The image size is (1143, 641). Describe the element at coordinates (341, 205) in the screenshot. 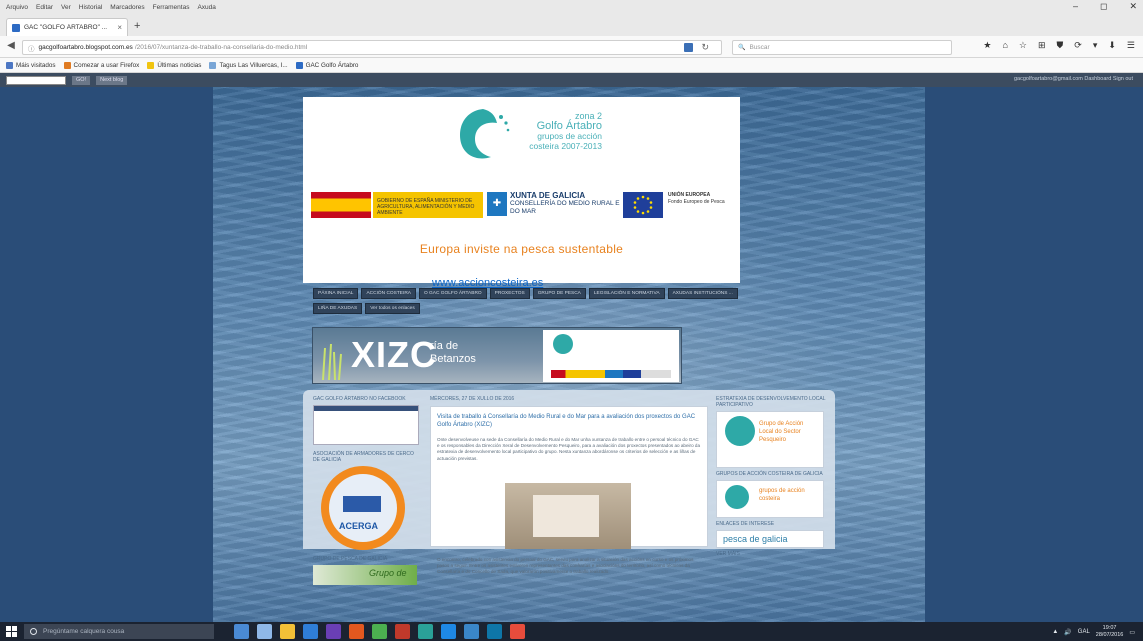

I see `spain-flag-icon` at that location.